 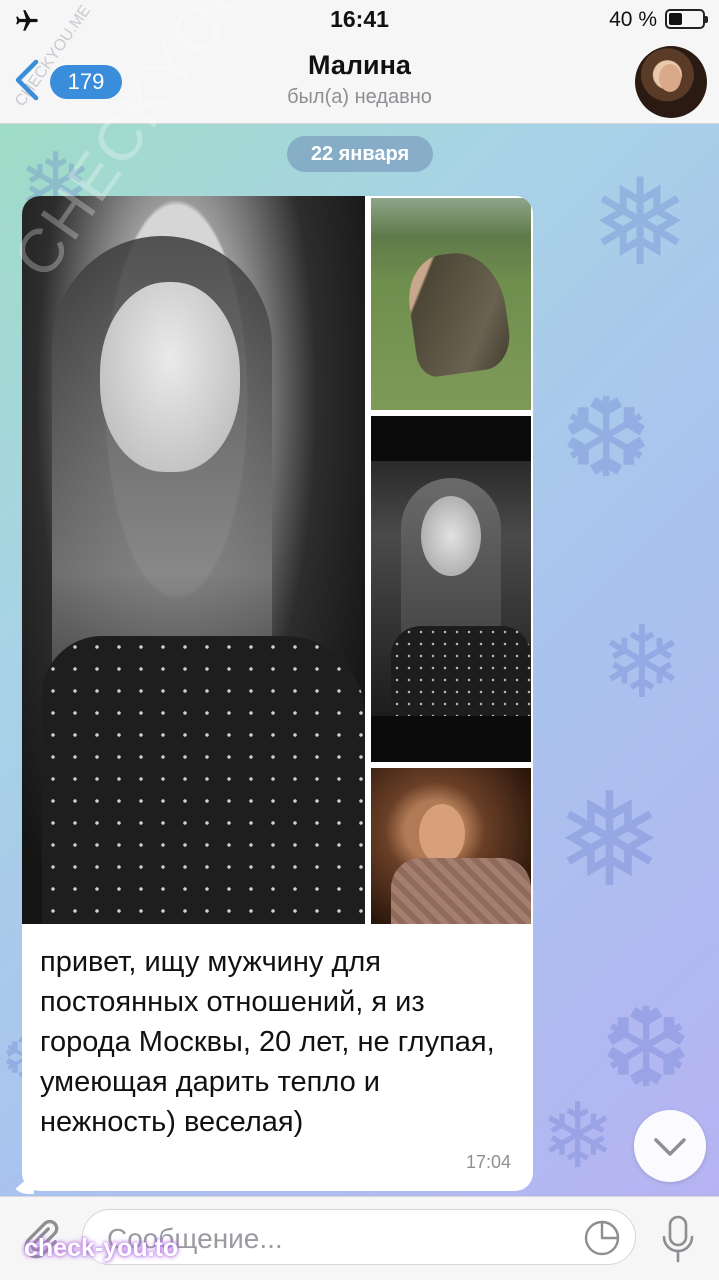 What do you see at coordinates (101, 1248) in the screenshot?
I see `watermark-corner: check-you.to` at bounding box center [101, 1248].